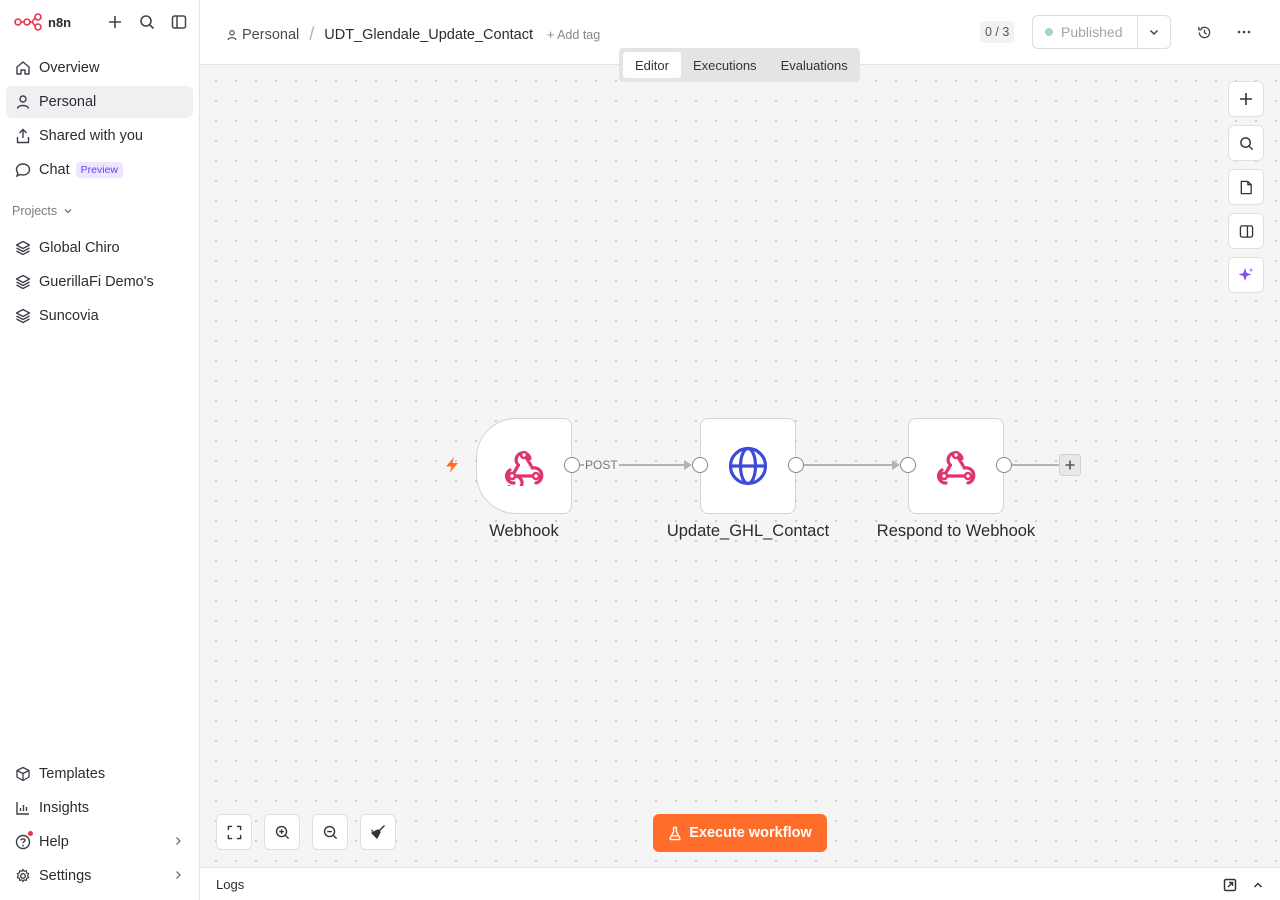 This screenshot has width=1280, height=900. I want to click on nav-label: Personal, so click(68, 102).